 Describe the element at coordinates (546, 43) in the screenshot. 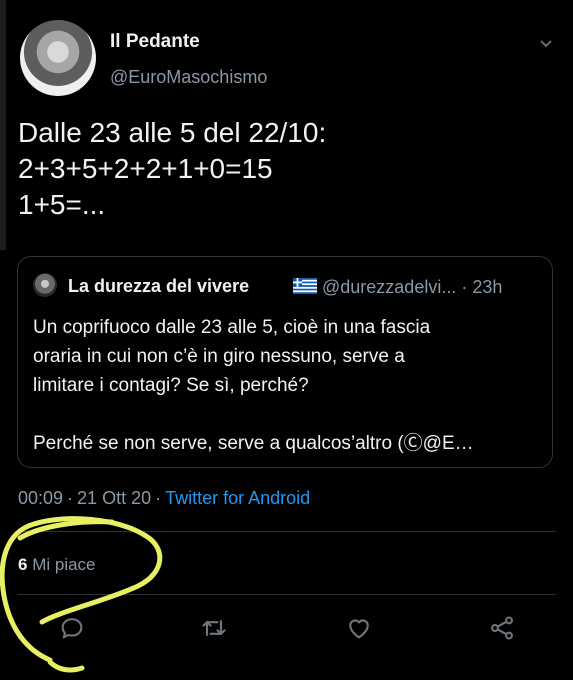

I see `chevron-down-icon` at that location.